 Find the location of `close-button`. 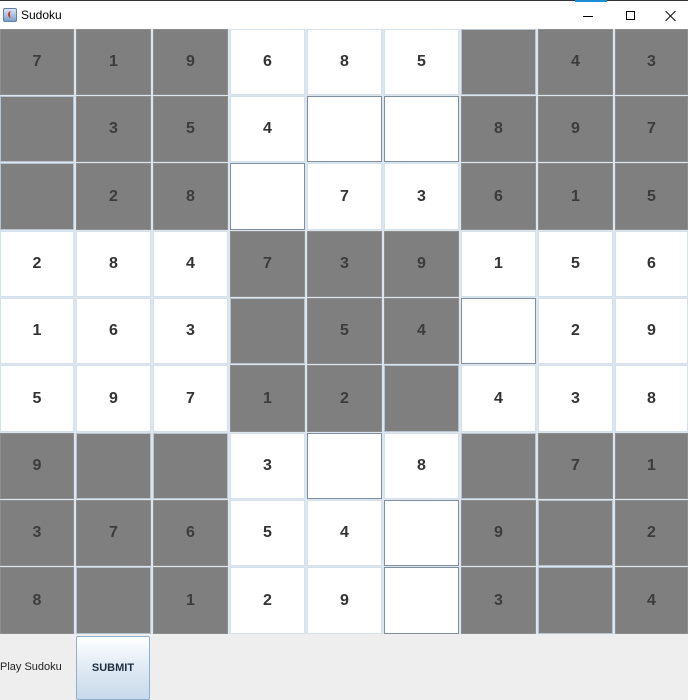

close-button is located at coordinates (668, 15).